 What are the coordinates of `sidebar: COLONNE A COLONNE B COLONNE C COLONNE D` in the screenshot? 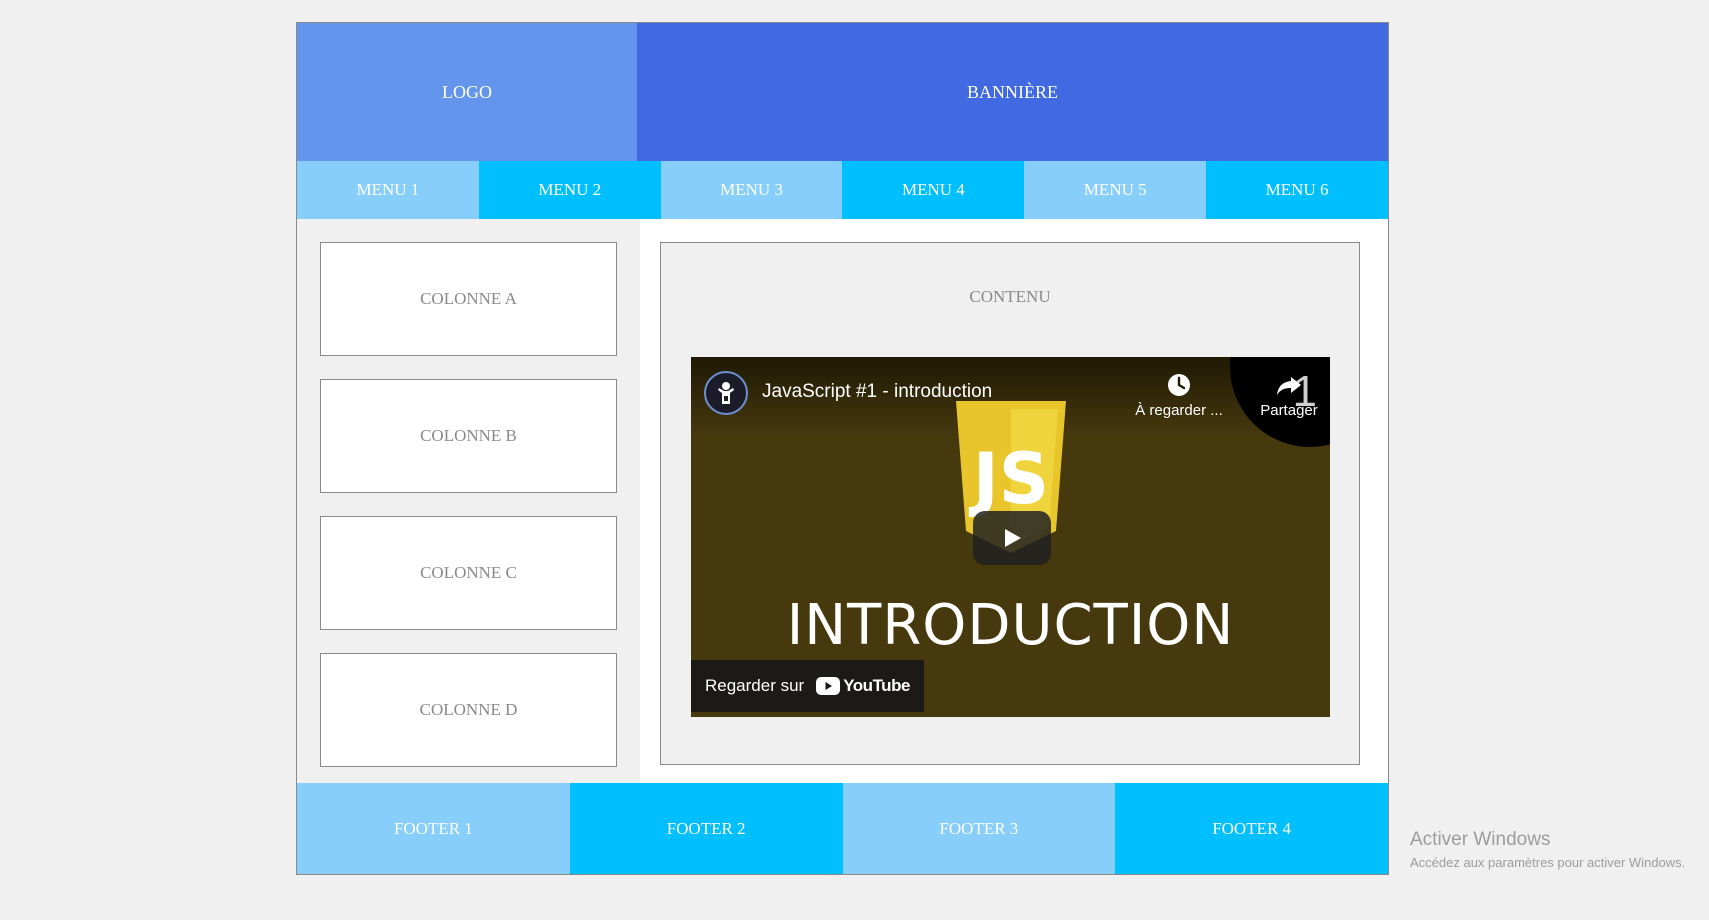 It's located at (468, 503).